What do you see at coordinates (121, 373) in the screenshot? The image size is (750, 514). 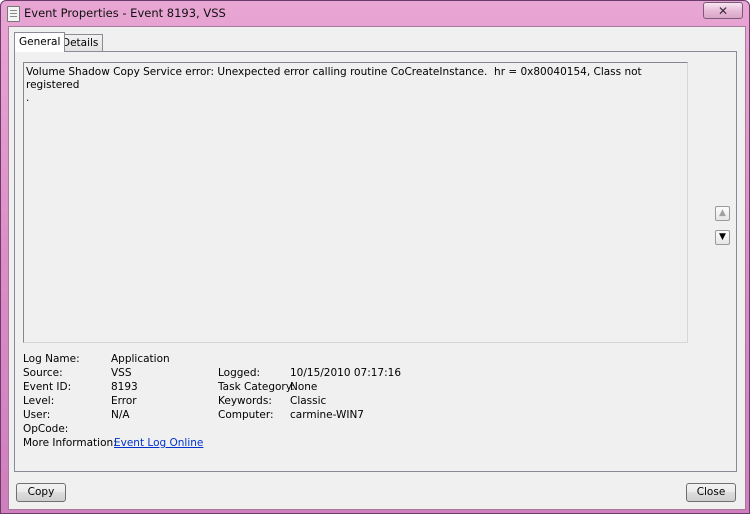 I see `source-value: VSS` at bounding box center [121, 373].